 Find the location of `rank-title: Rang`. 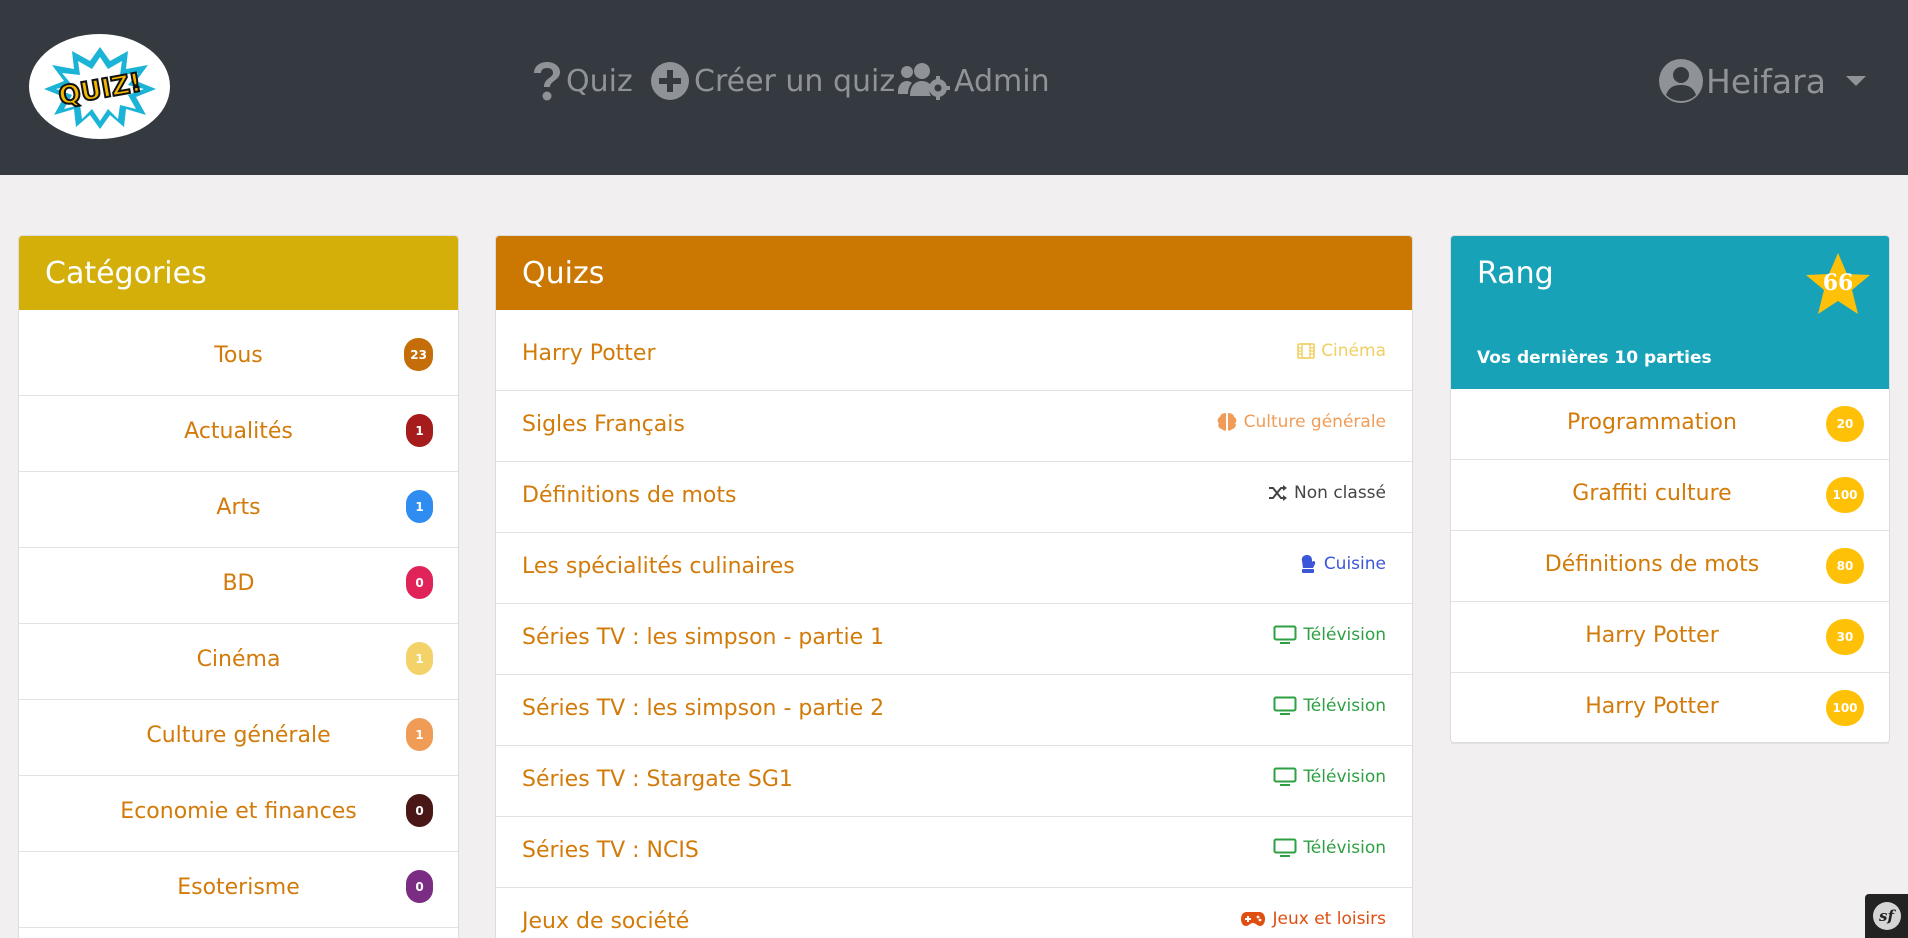

rank-title: Rang is located at coordinates (1515, 273).